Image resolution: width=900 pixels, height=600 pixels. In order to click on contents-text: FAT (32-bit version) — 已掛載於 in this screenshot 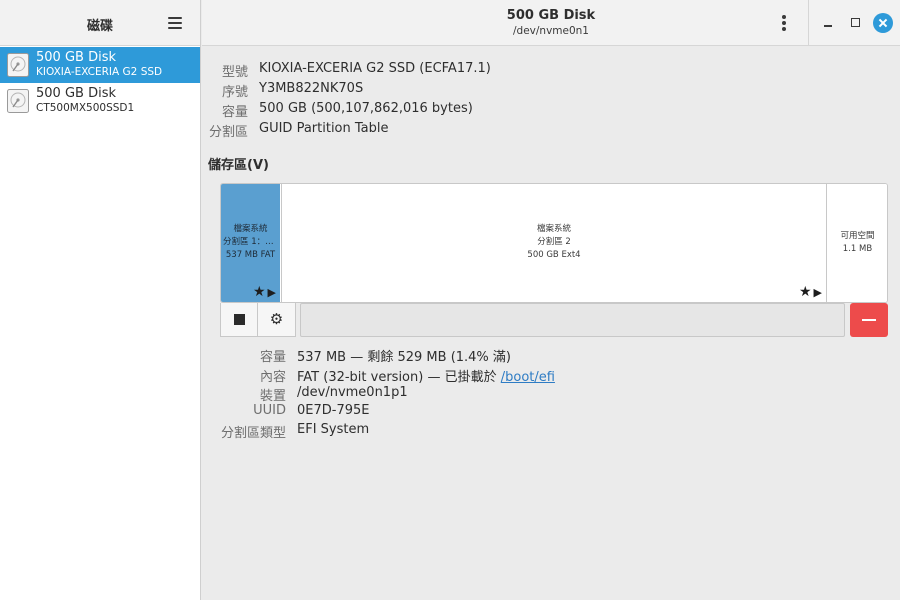, I will do `click(399, 377)`.